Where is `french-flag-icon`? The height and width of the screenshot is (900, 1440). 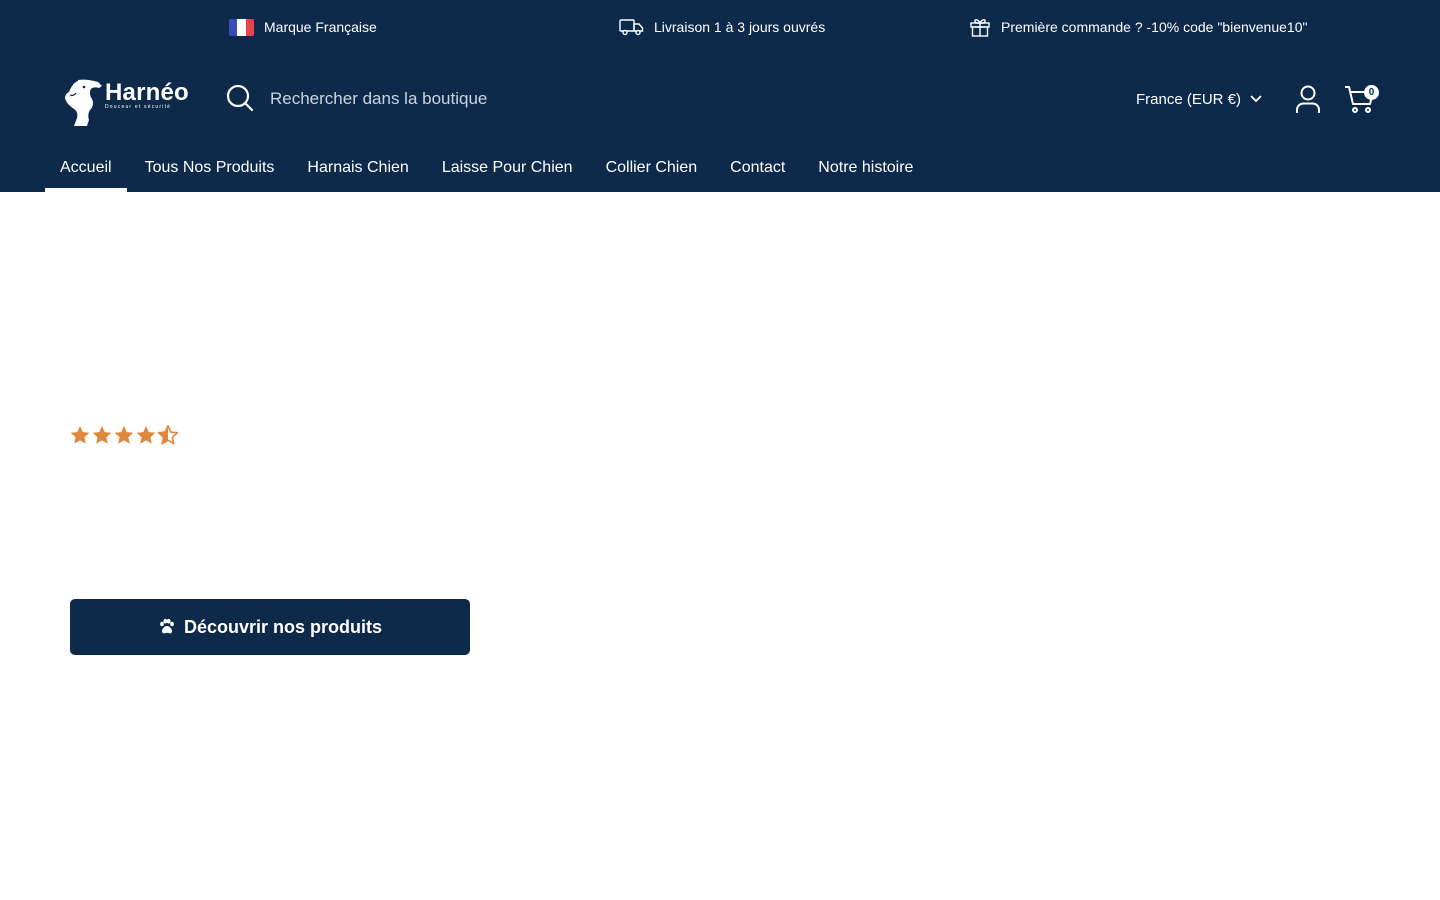 french-flag-icon is located at coordinates (241, 27).